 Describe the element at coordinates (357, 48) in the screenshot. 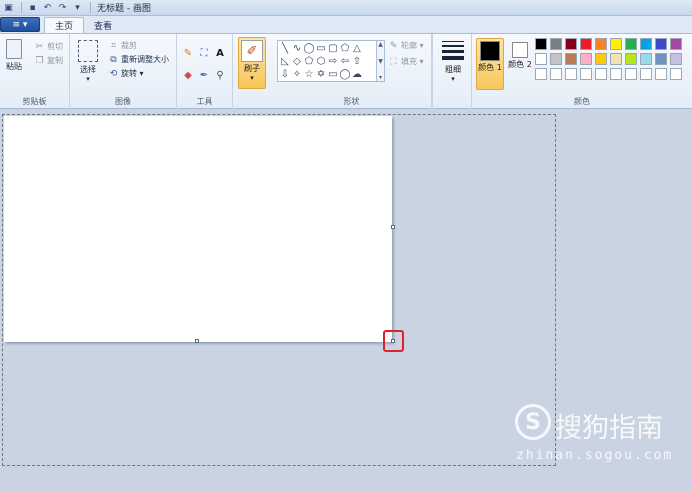

I see `triangle-shape-icon: △` at that location.